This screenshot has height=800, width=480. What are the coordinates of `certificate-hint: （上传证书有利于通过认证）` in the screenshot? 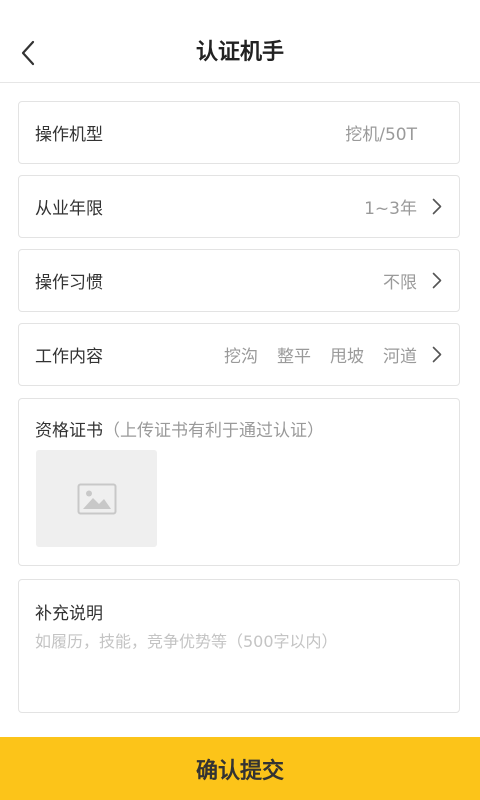 It's located at (213, 431).